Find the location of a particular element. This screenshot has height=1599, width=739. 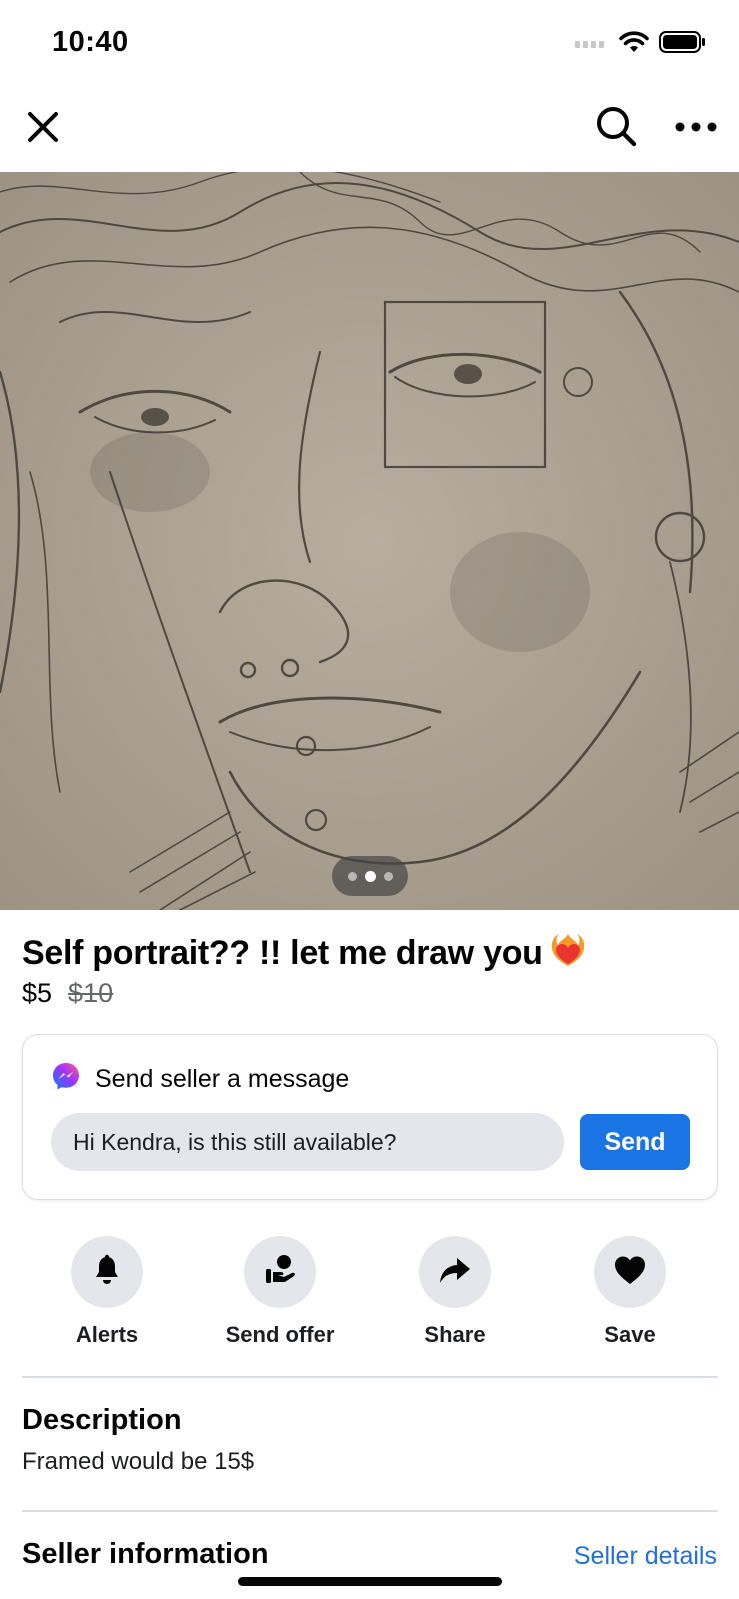

more-icon is located at coordinates (696, 127).